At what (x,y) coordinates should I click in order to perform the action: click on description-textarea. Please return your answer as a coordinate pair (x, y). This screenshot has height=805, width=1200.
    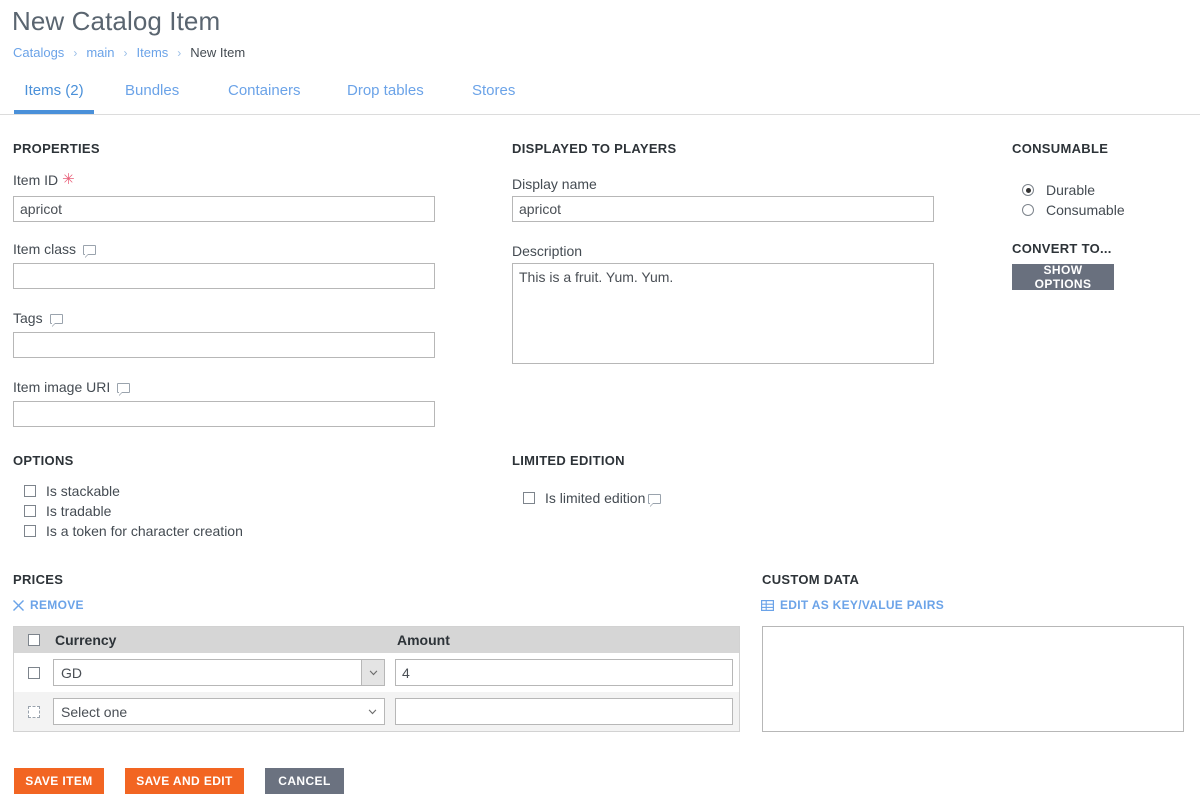
    Looking at the image, I should click on (723, 313).